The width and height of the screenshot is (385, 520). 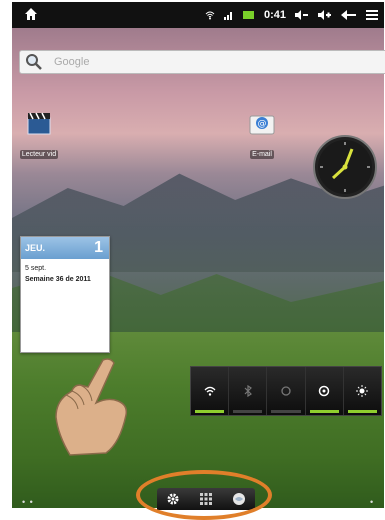 What do you see at coordinates (325, 15) in the screenshot?
I see `volume-up-icon` at bounding box center [325, 15].